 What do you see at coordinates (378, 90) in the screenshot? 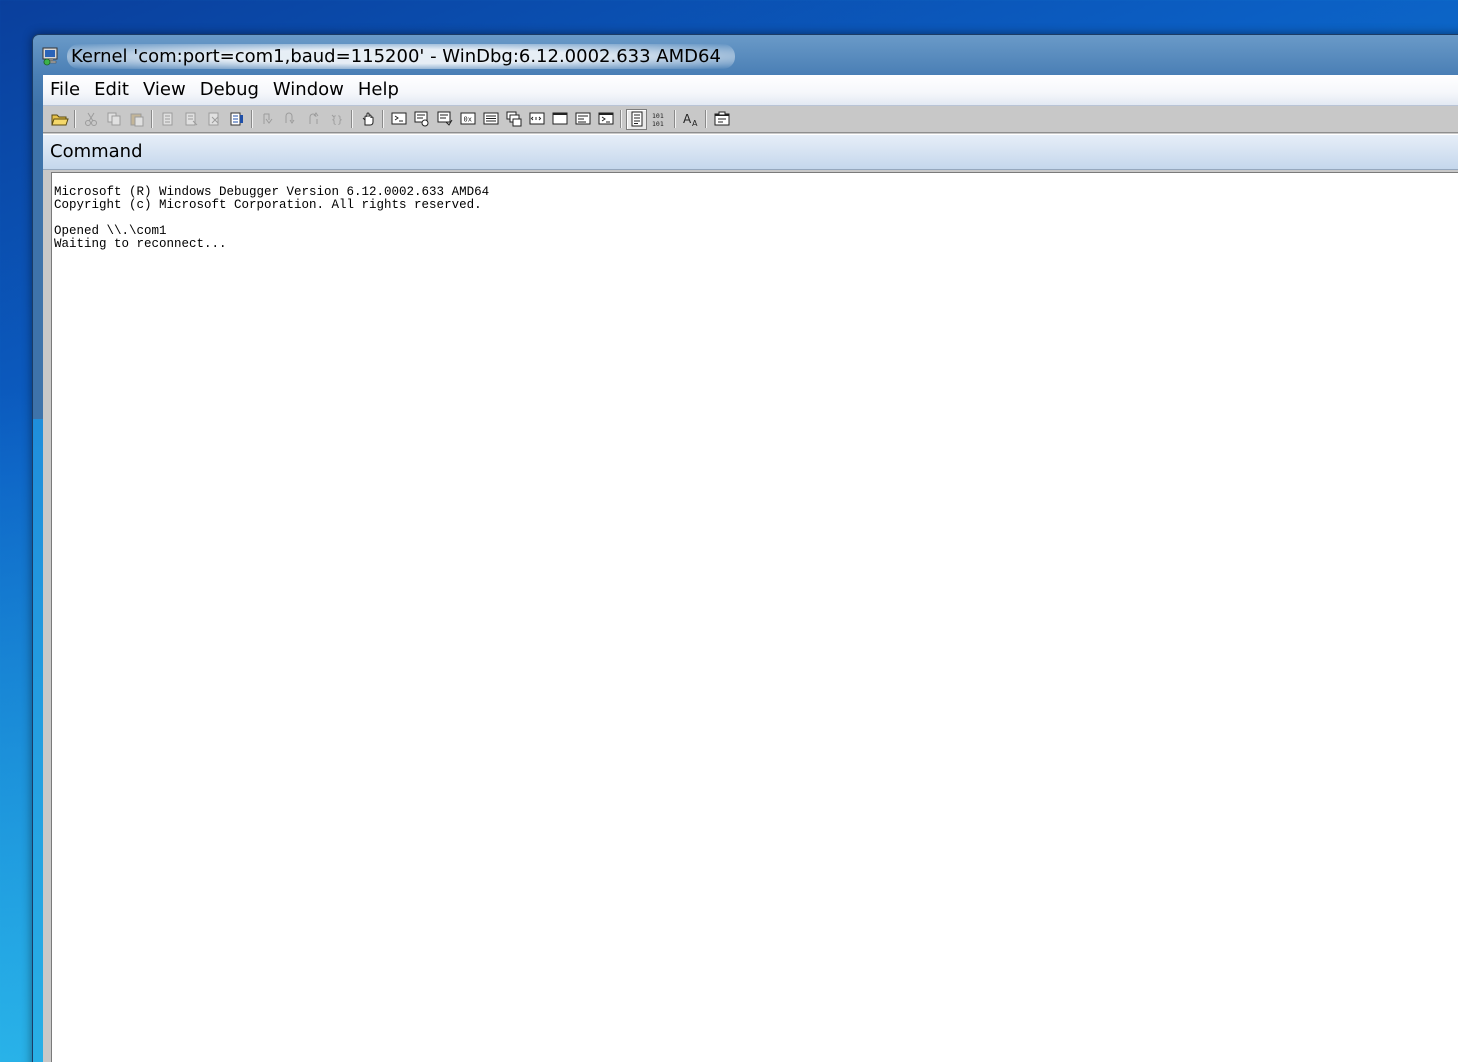
I see `menu-help: Help` at bounding box center [378, 90].